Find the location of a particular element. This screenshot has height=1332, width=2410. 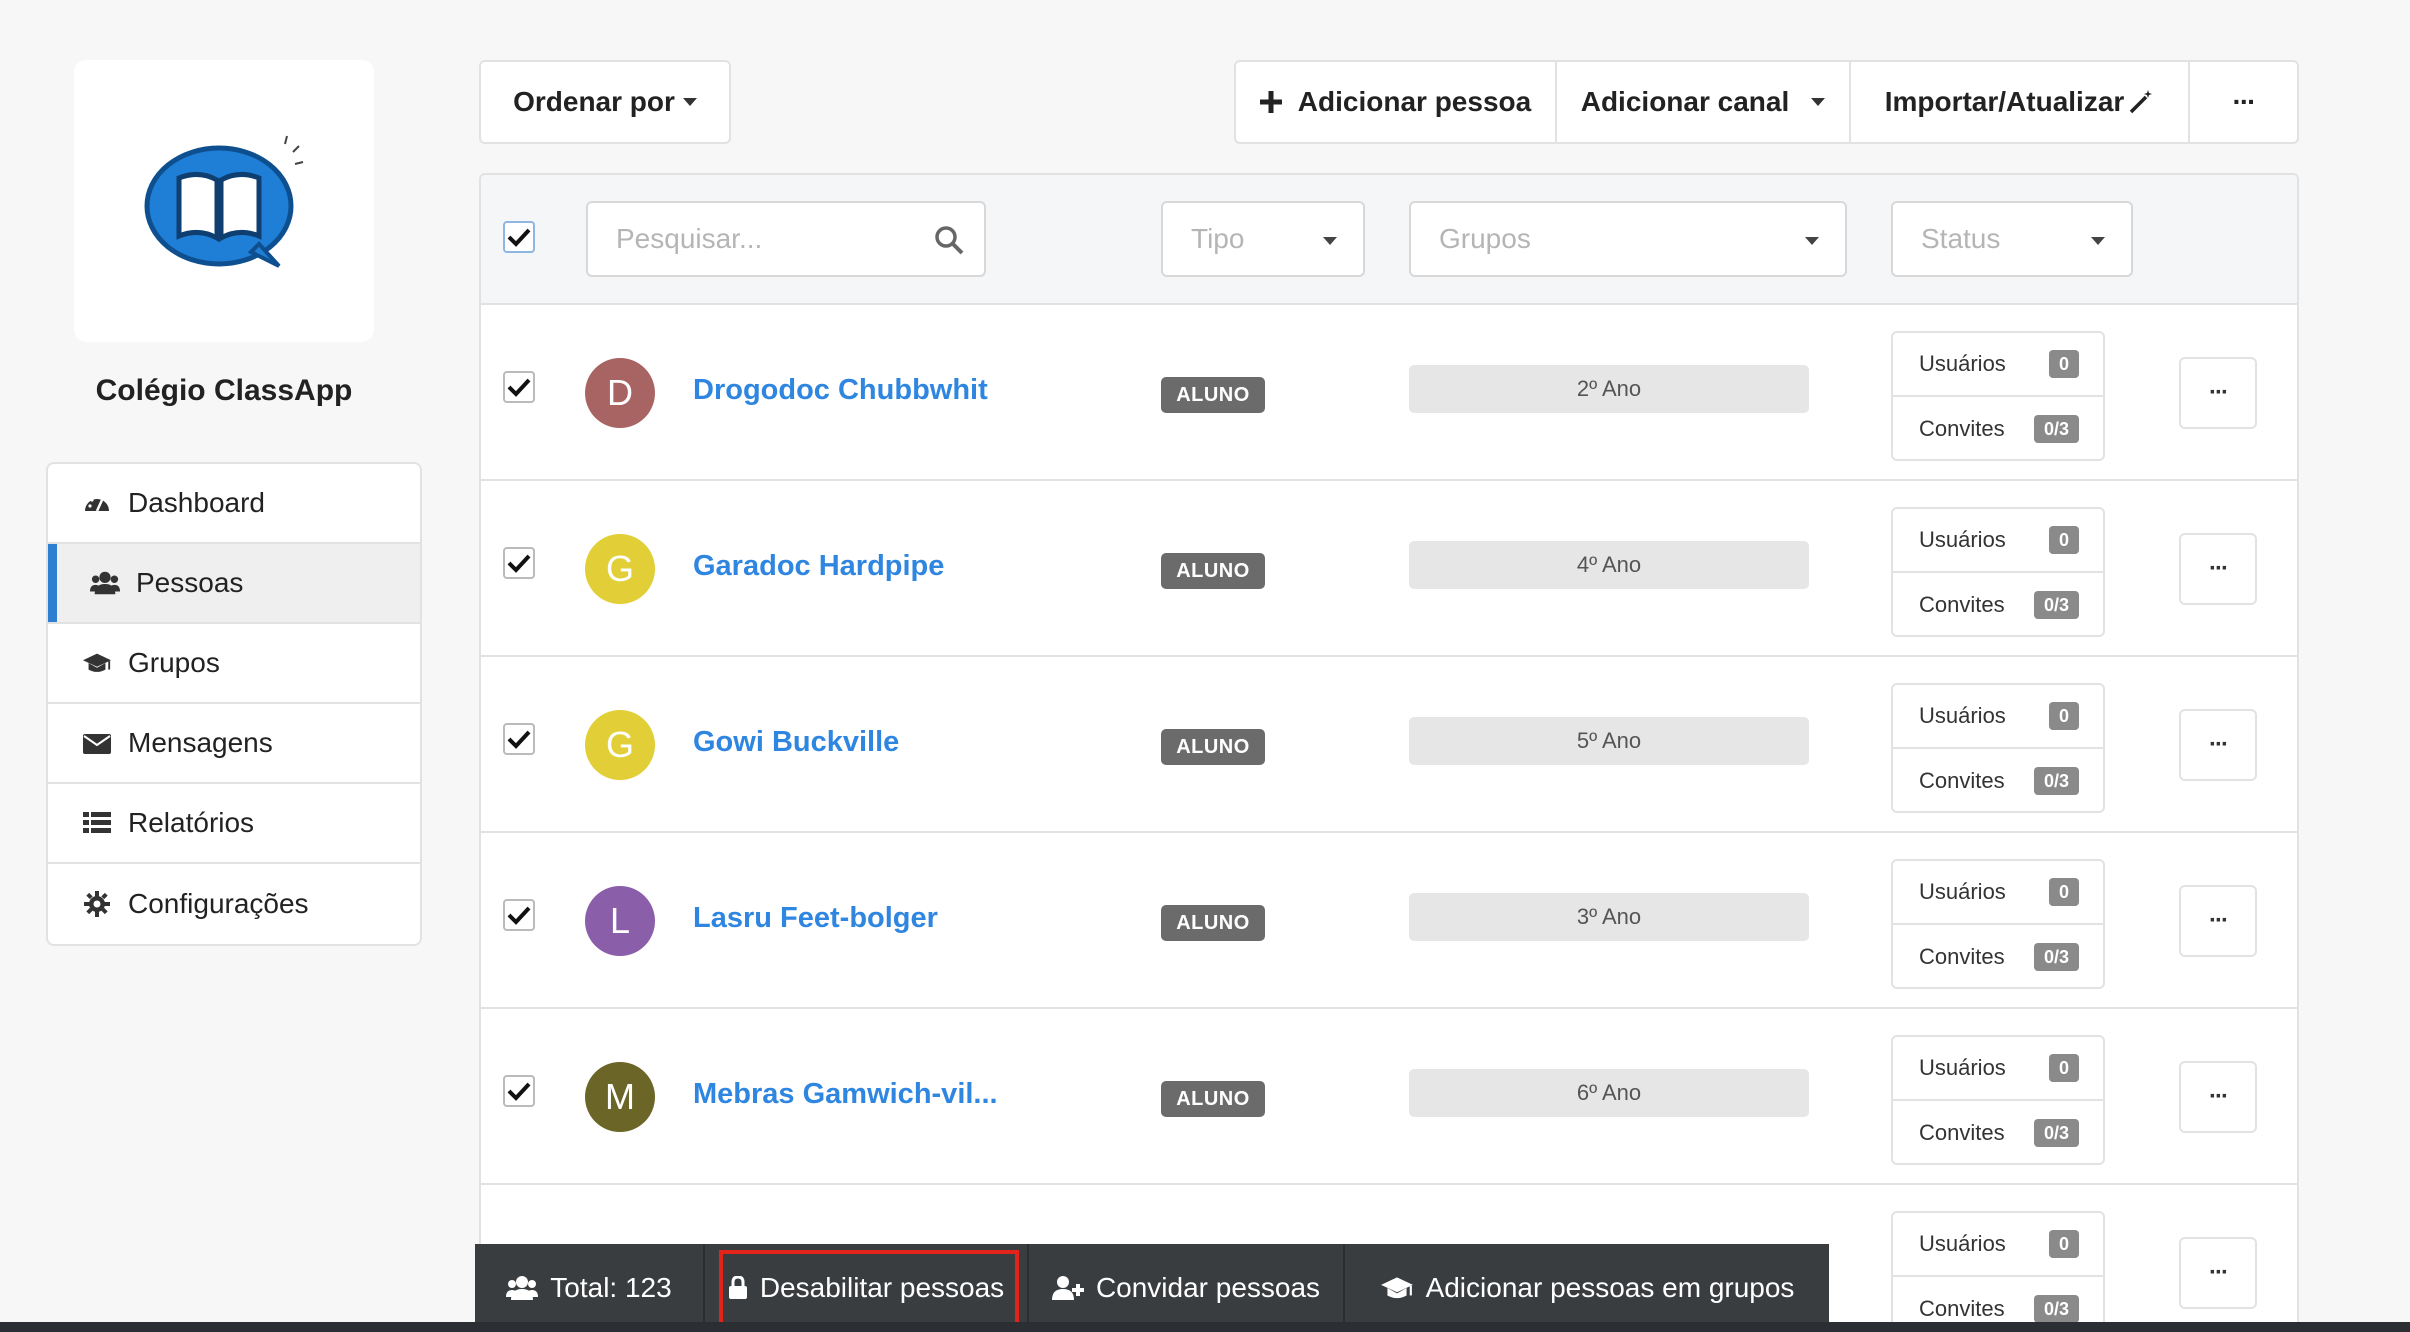

avatar: M is located at coordinates (620, 1097).